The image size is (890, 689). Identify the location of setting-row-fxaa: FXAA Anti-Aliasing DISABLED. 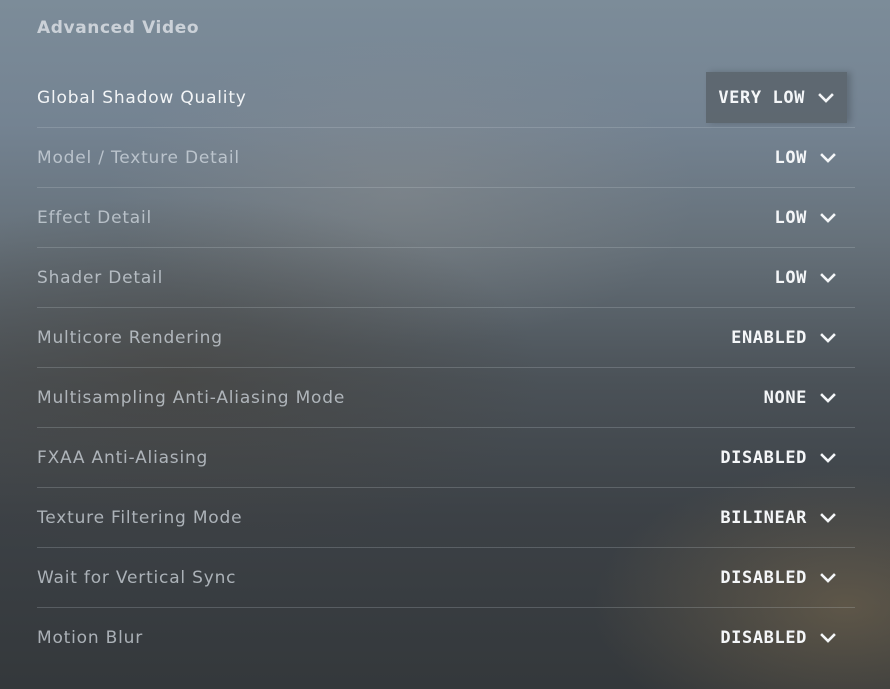
(446, 458).